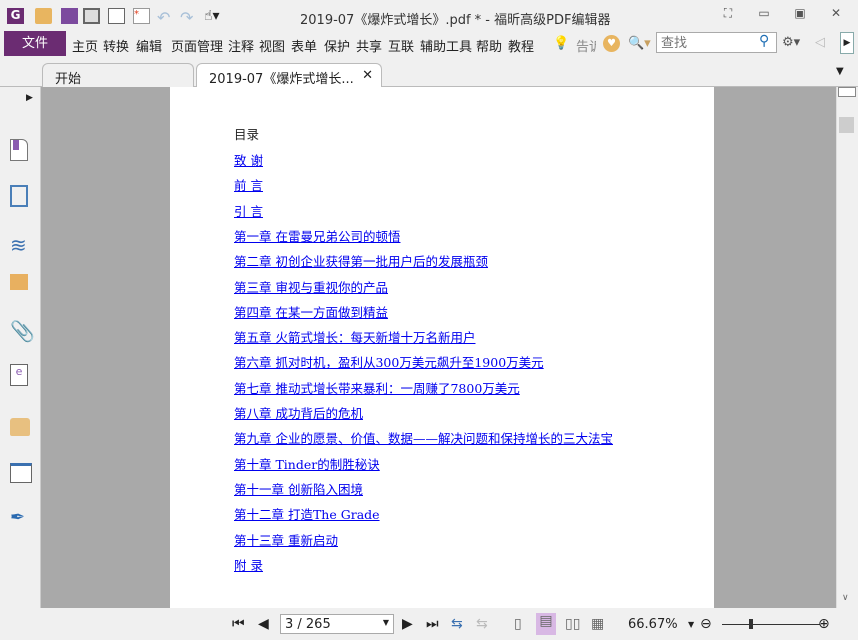  I want to click on last-page-button: ⏭, so click(432, 624).